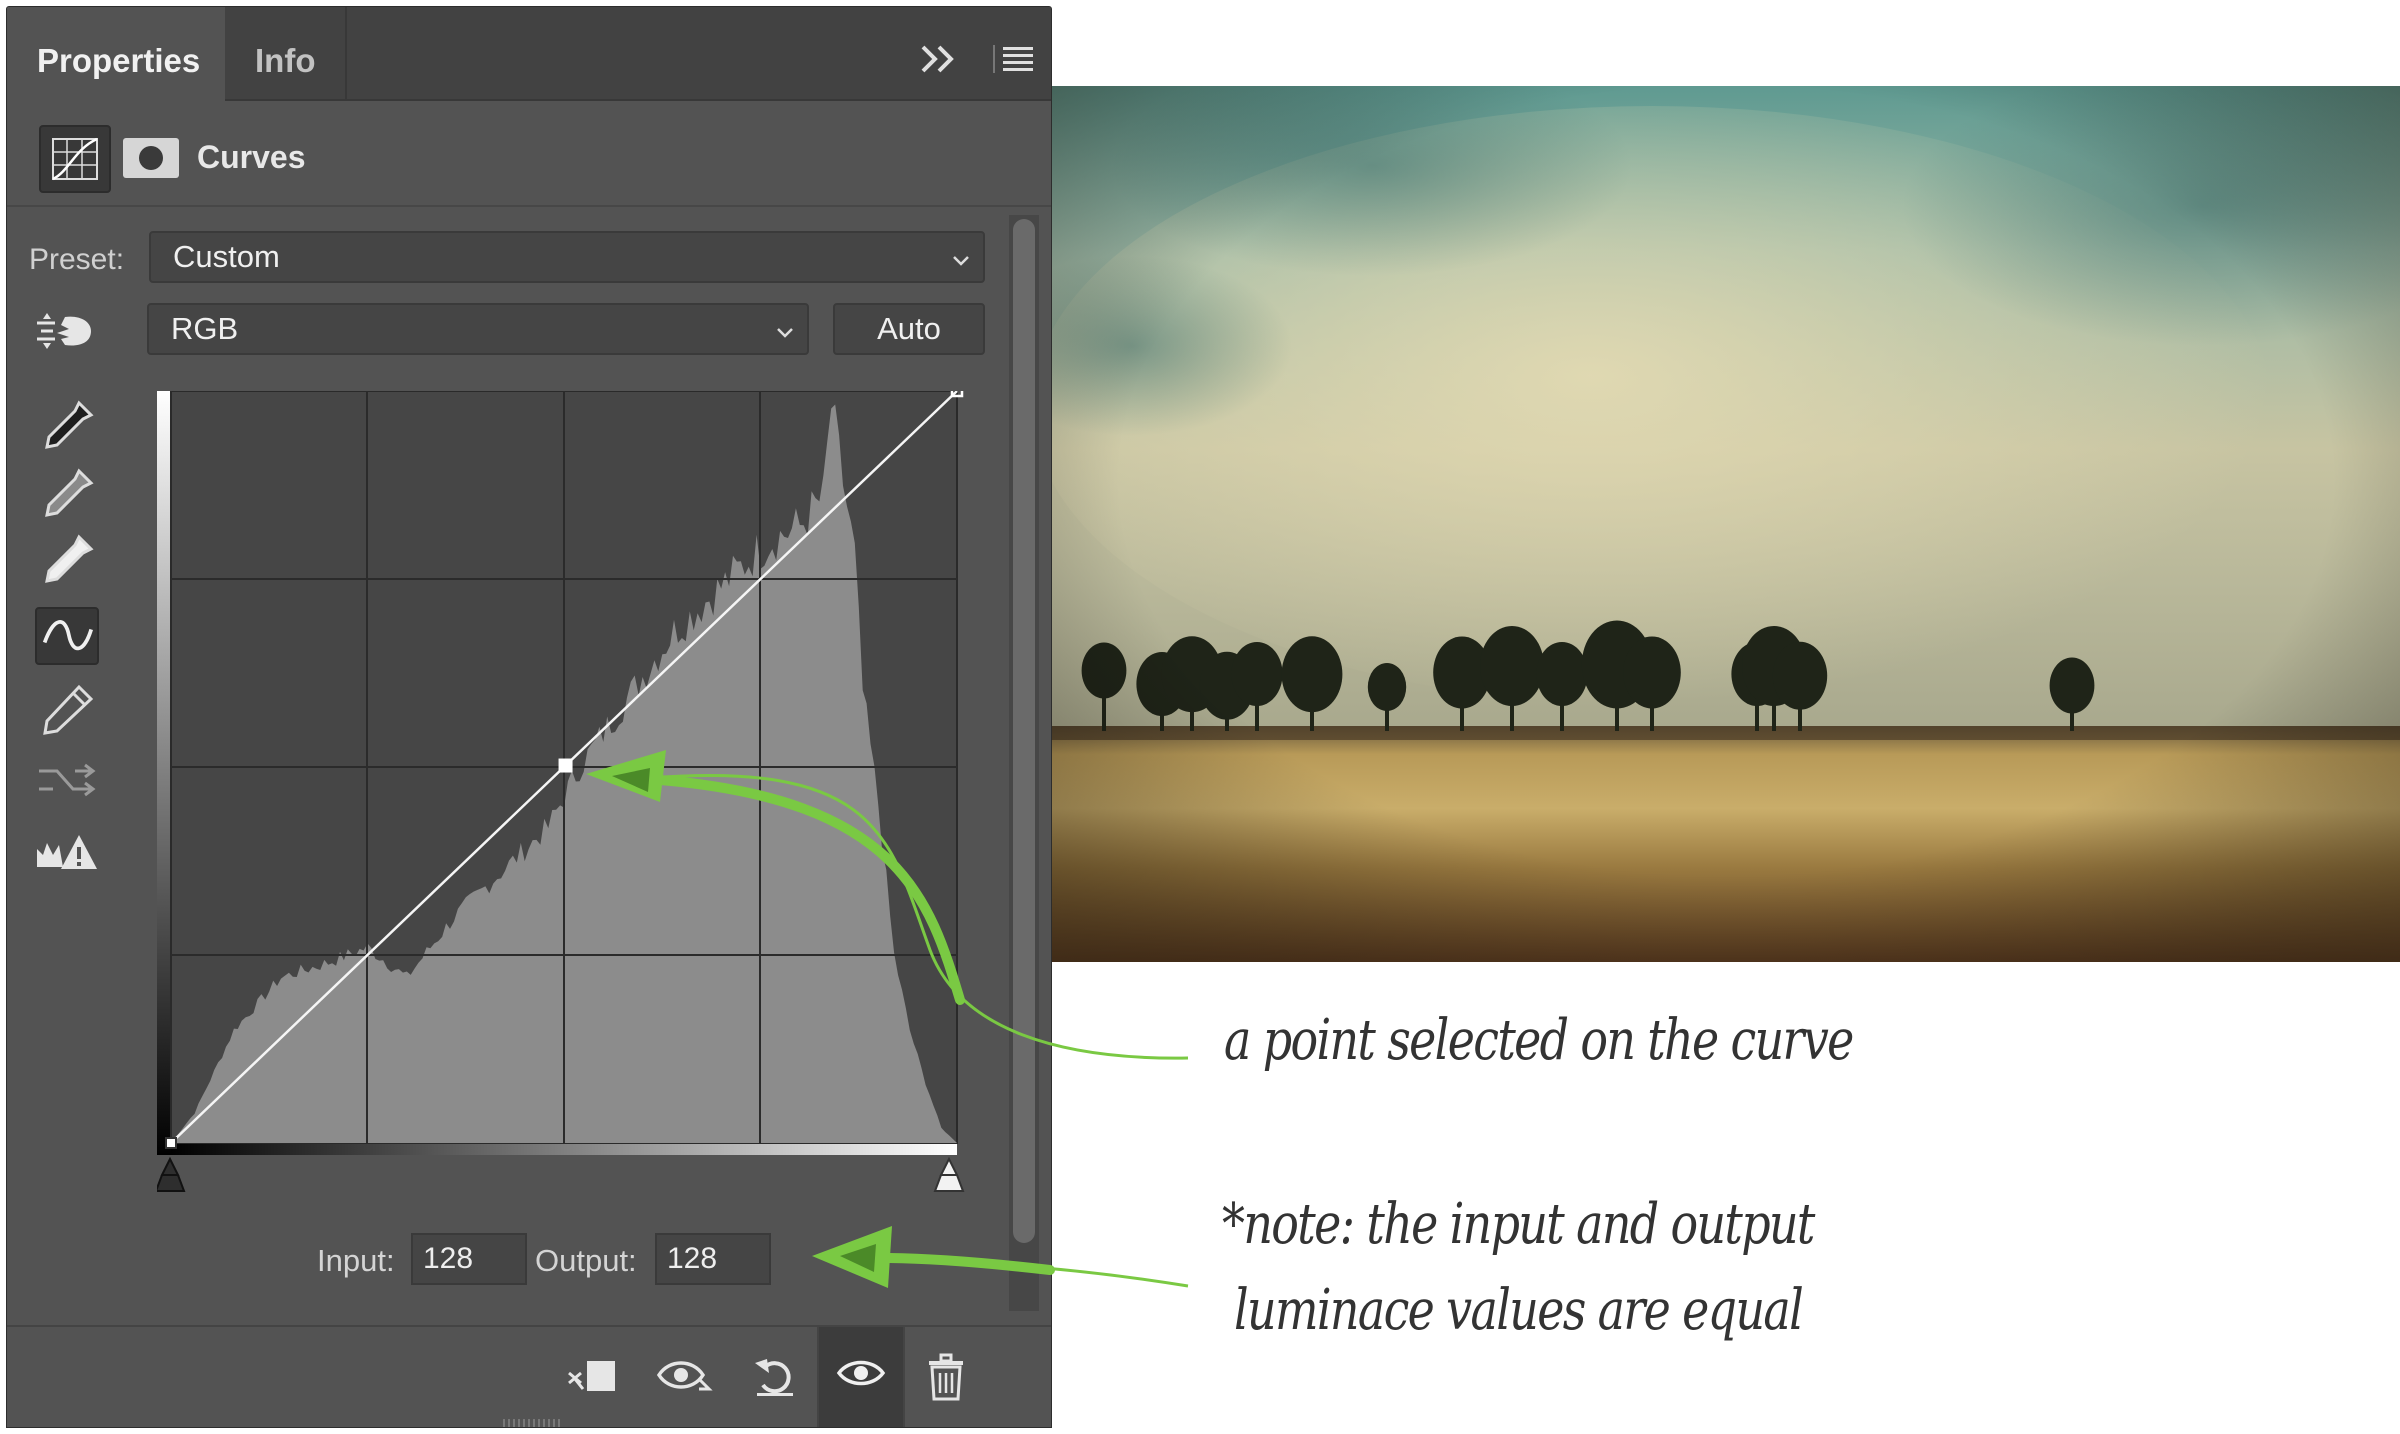 The image size is (2400, 1434). Describe the element at coordinates (286, 54) in the screenshot. I see `tab-info: Info` at that location.